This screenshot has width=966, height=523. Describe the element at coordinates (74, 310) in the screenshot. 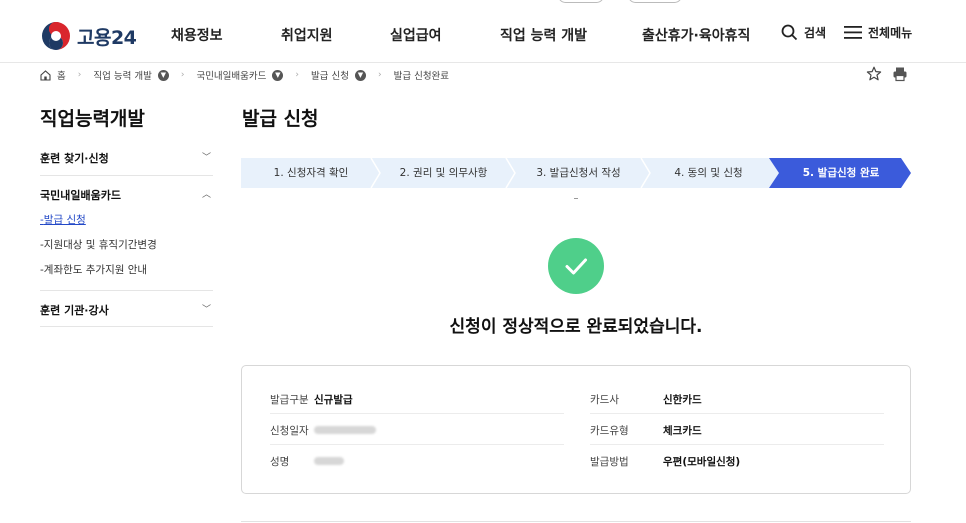

I see `sidebar-group-label: 훈련 기관·강사` at that location.